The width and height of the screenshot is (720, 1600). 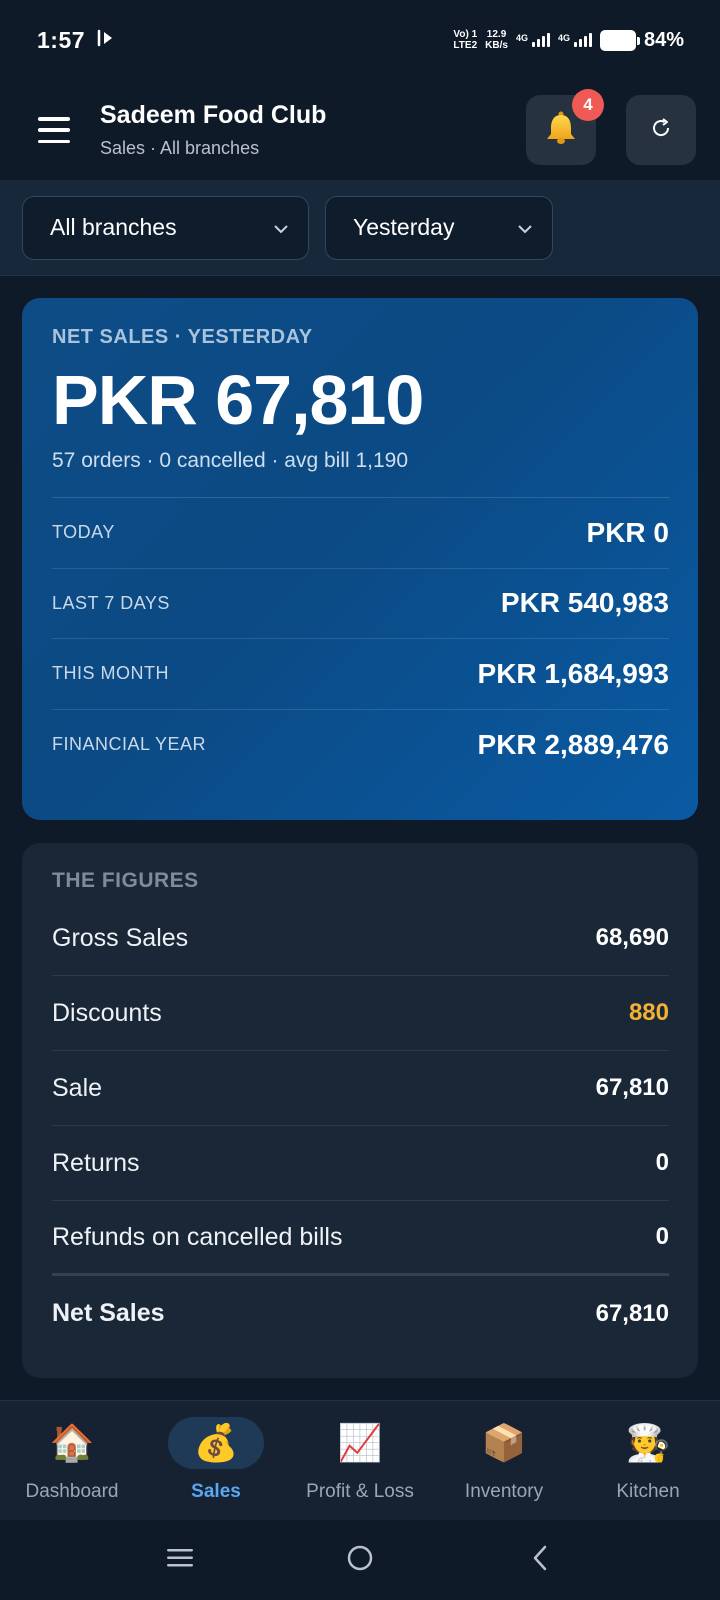 I want to click on nav-label-dashboard: Dashboard, so click(x=72, y=1491).